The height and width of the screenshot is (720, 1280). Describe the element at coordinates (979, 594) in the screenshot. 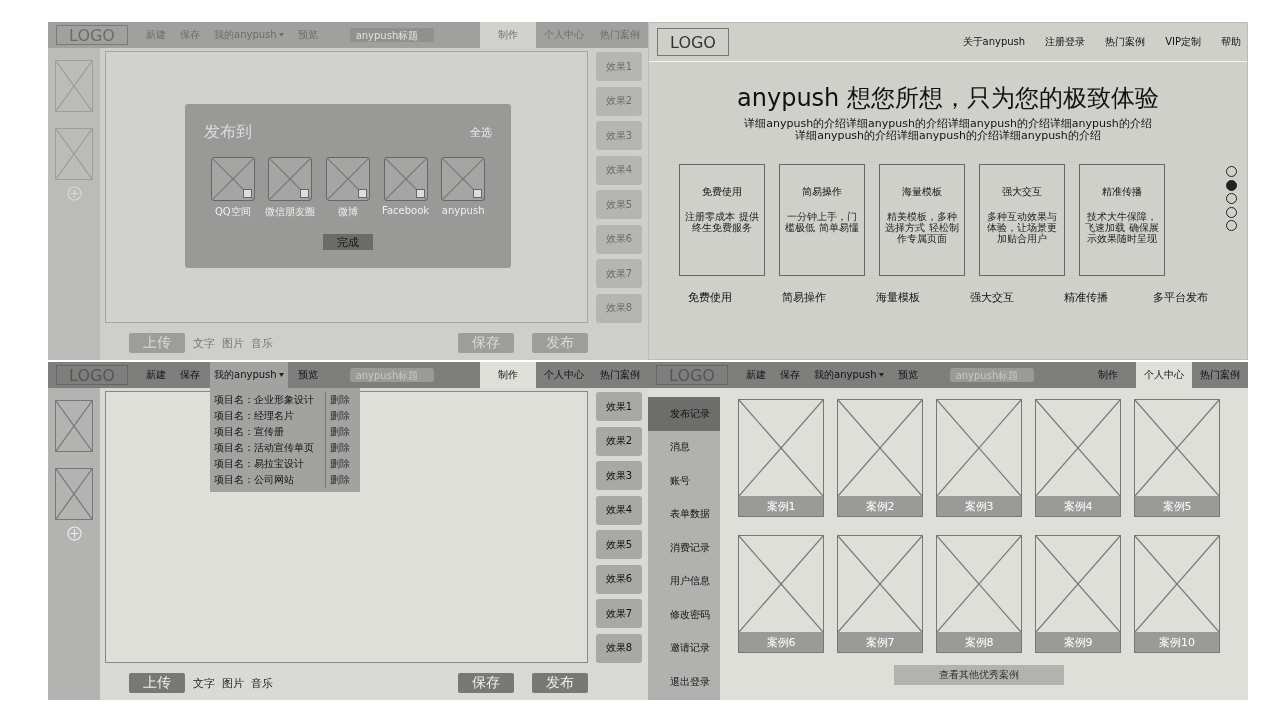

I see `case-card: 案例8` at that location.